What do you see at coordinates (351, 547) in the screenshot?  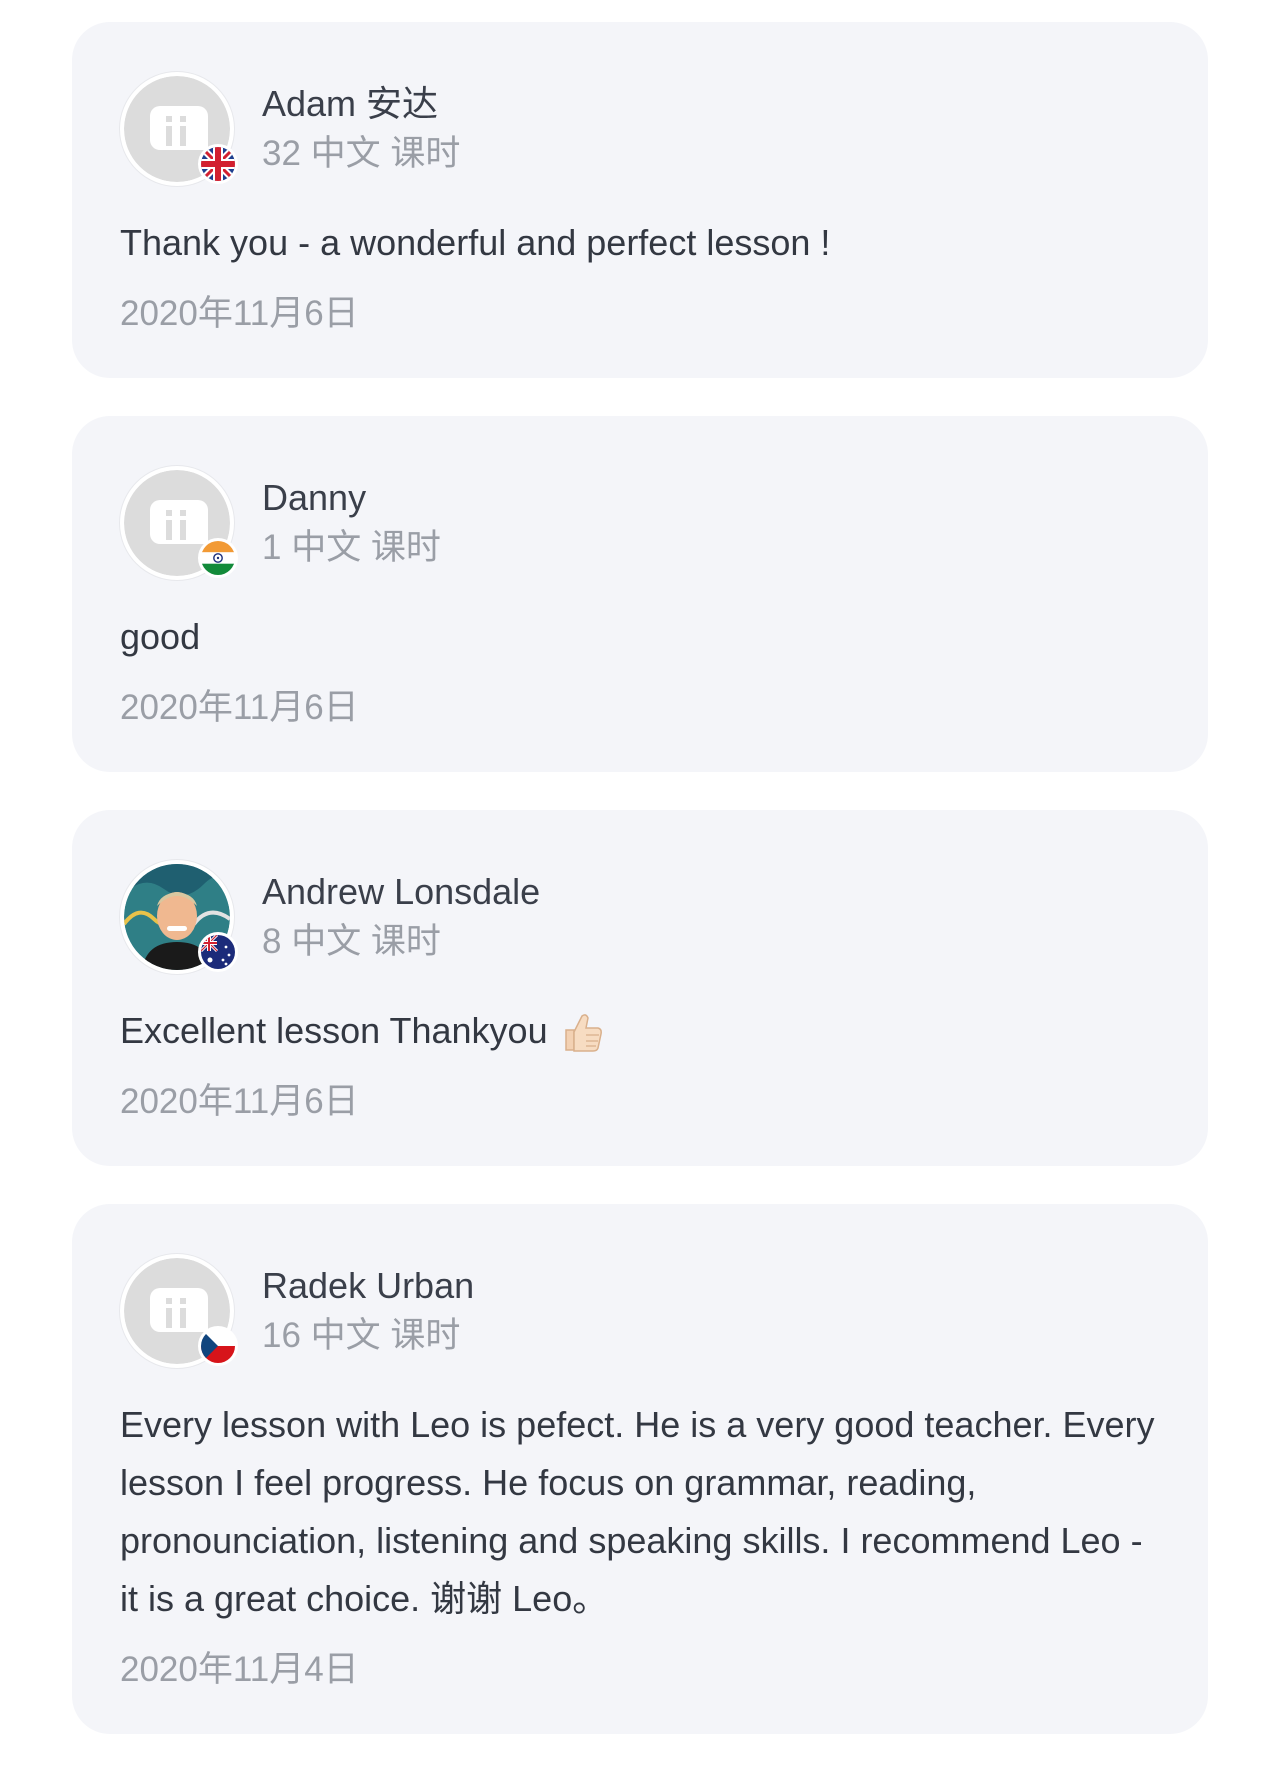 I see `lesson-count: 1 中文 课时` at bounding box center [351, 547].